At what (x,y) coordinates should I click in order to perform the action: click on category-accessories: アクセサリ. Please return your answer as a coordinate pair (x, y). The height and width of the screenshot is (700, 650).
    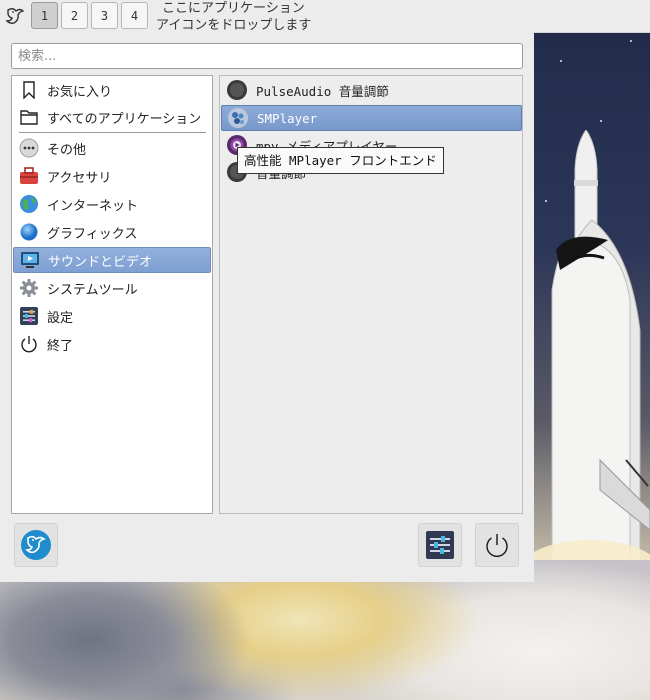
    Looking at the image, I should click on (112, 176).